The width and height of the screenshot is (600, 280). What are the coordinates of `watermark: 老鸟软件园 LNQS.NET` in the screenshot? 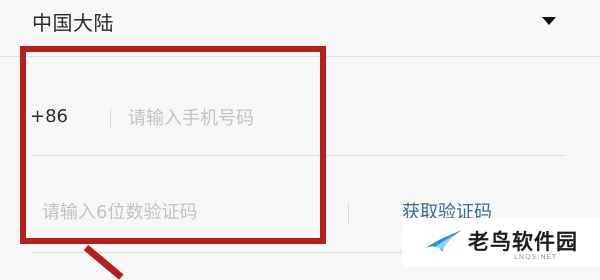 It's located at (501, 242).